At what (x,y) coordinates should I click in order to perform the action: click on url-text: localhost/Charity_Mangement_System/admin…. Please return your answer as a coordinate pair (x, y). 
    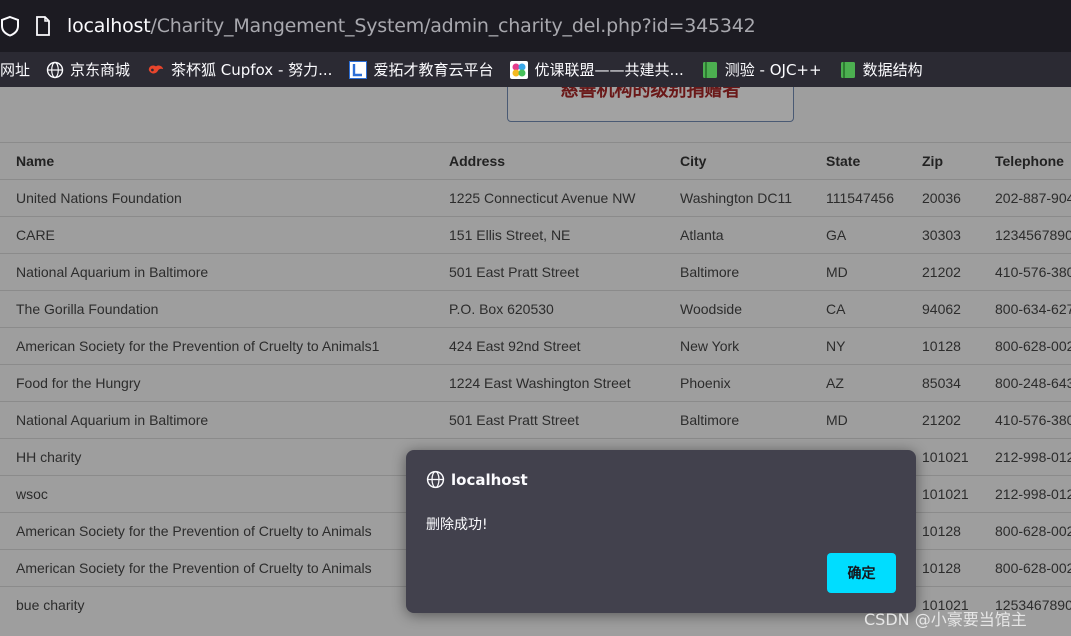
    Looking at the image, I should click on (411, 26).